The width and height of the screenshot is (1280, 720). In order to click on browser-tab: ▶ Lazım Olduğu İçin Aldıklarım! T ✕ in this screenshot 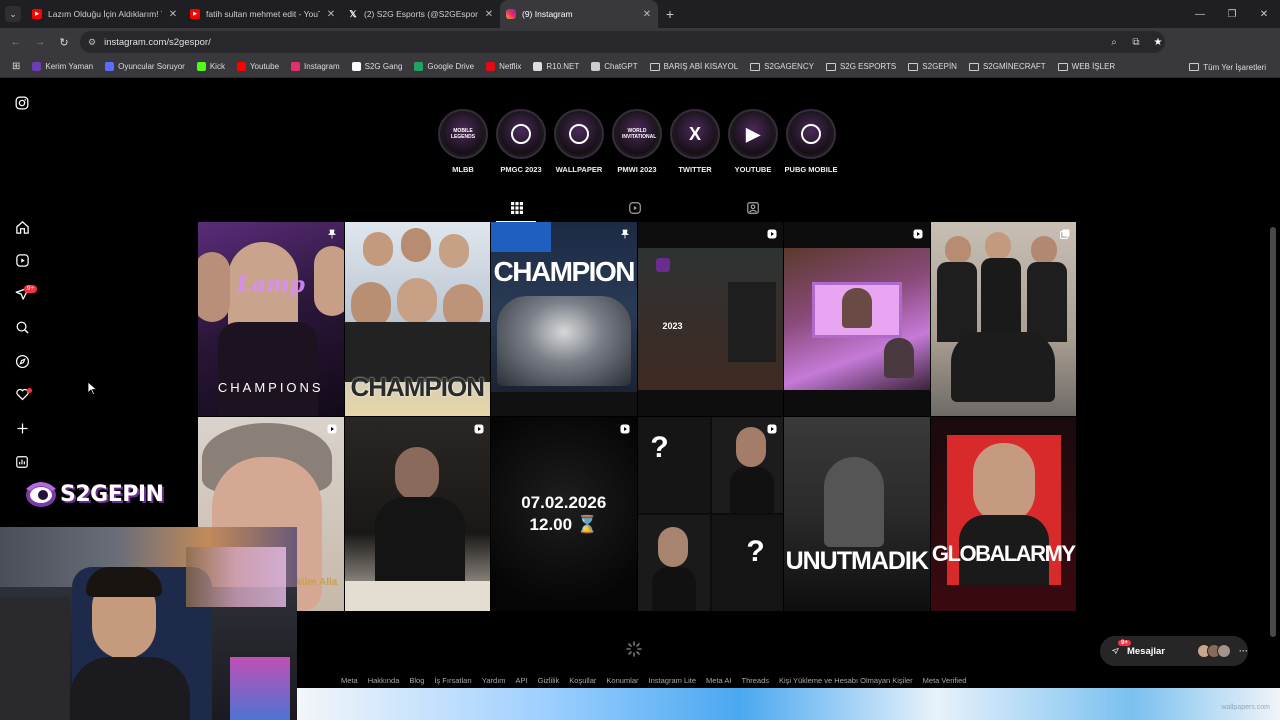, I will do `click(105, 14)`.